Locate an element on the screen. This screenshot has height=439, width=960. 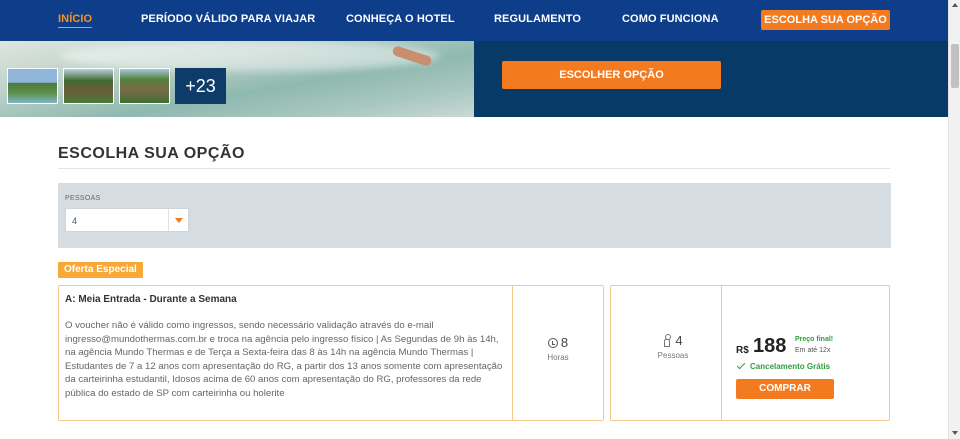
nav-link-inicio: INÍCIO is located at coordinates (75, 20).